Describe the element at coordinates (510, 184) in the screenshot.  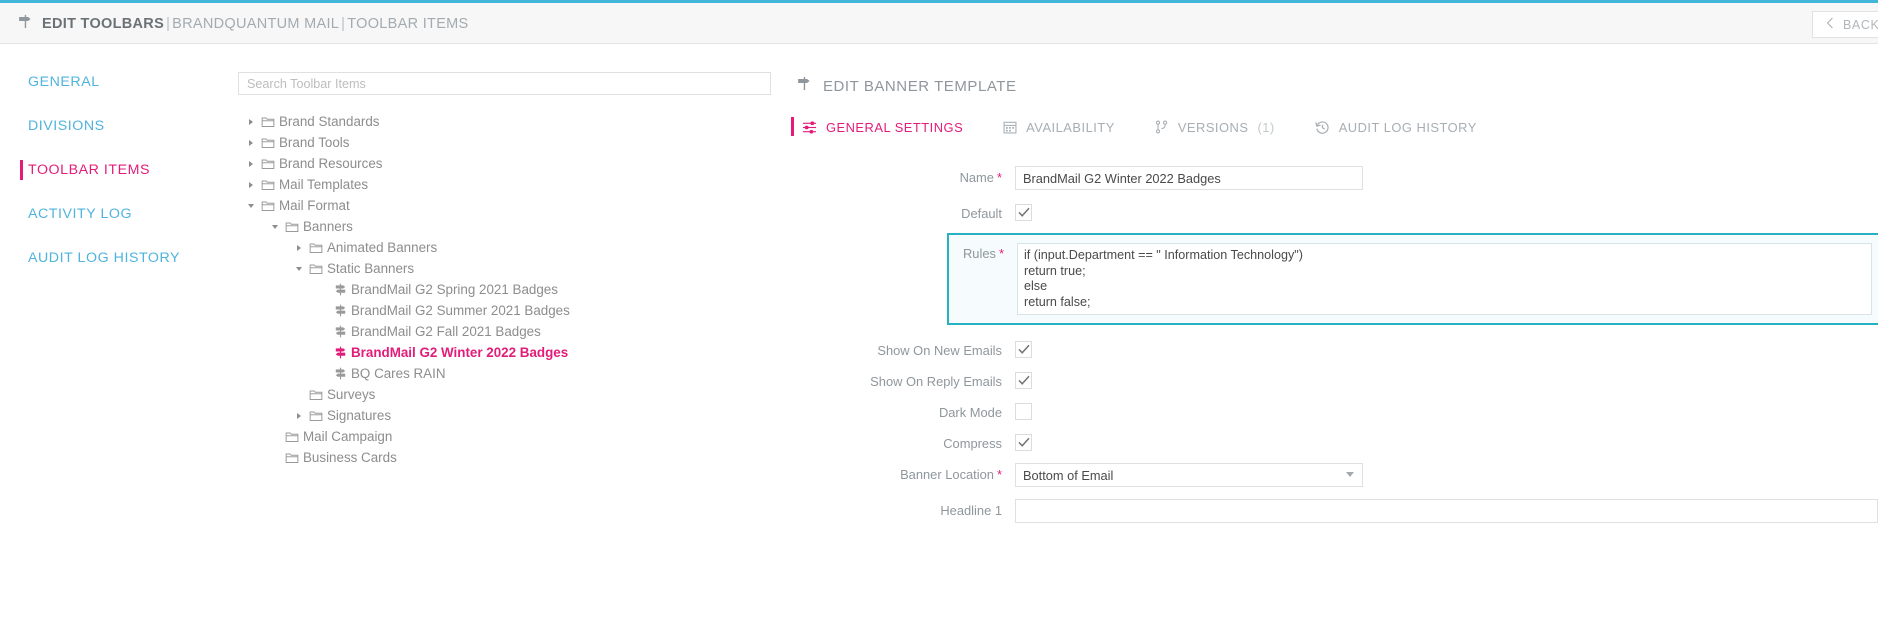
I see `tree-item: Mail Templates` at that location.